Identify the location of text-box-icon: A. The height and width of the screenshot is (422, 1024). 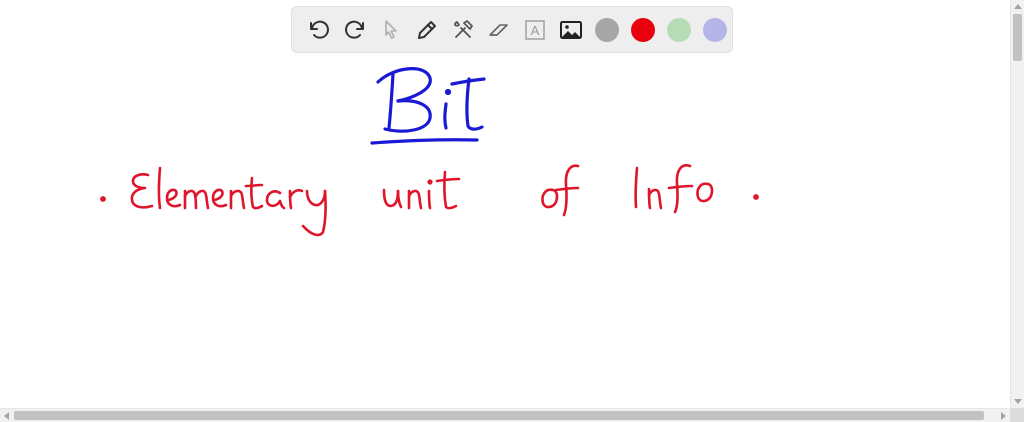
(535, 29).